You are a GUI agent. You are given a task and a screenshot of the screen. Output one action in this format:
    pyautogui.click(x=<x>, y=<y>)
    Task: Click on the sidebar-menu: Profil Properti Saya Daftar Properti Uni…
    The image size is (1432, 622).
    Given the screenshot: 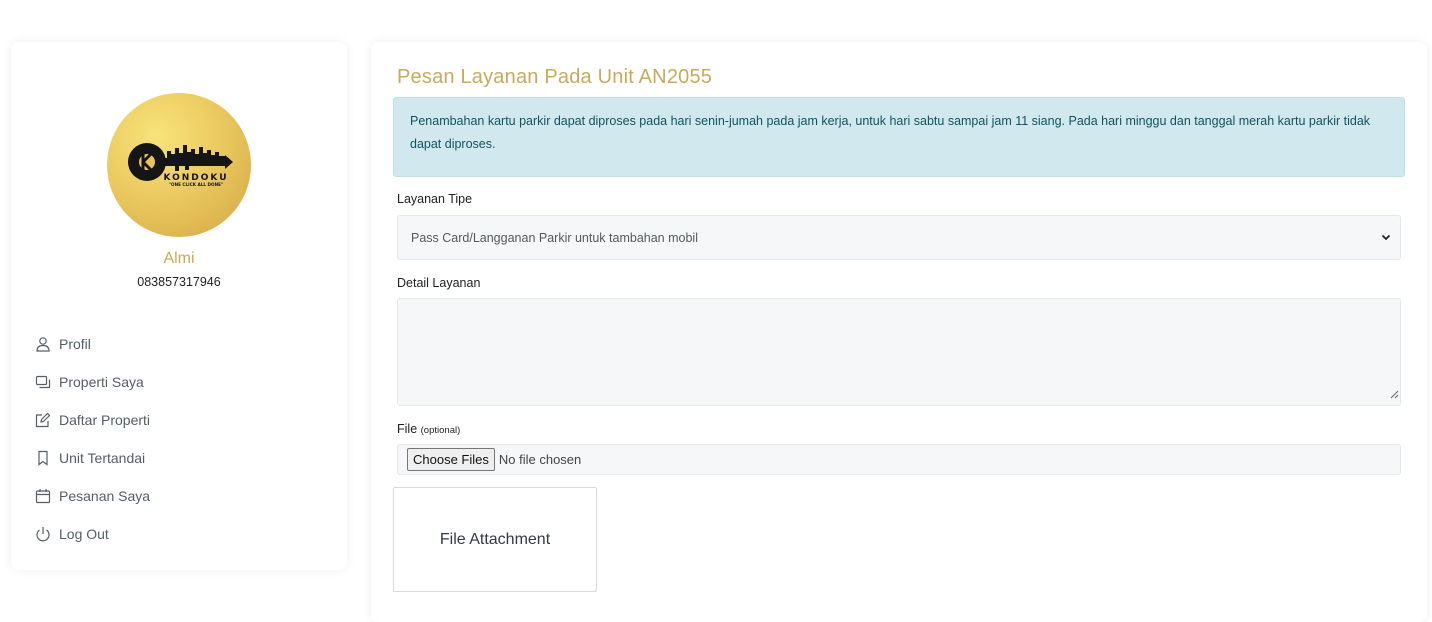 What is the action you would take?
    pyautogui.click(x=92, y=439)
    